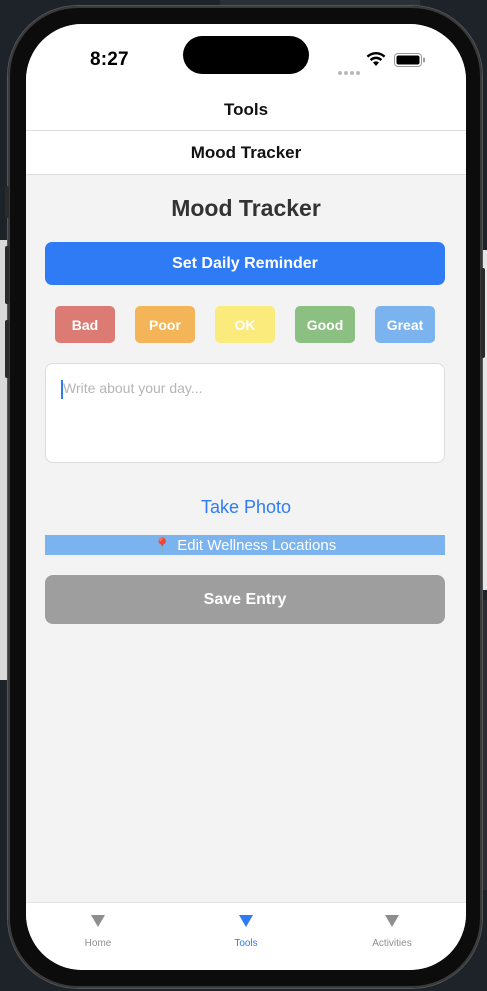 Image resolution: width=487 pixels, height=991 pixels. I want to click on tools-nav-header: Tools, so click(246, 108).